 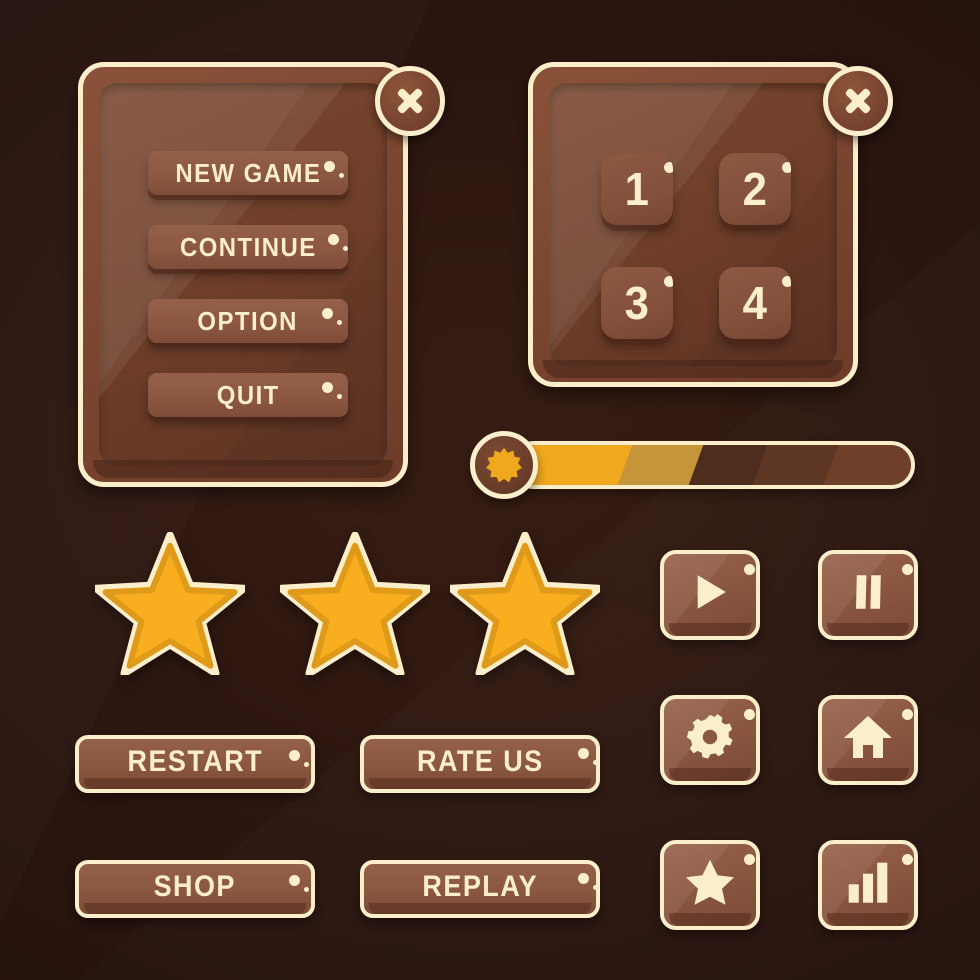 I want to click on play-button, so click(x=710, y=595).